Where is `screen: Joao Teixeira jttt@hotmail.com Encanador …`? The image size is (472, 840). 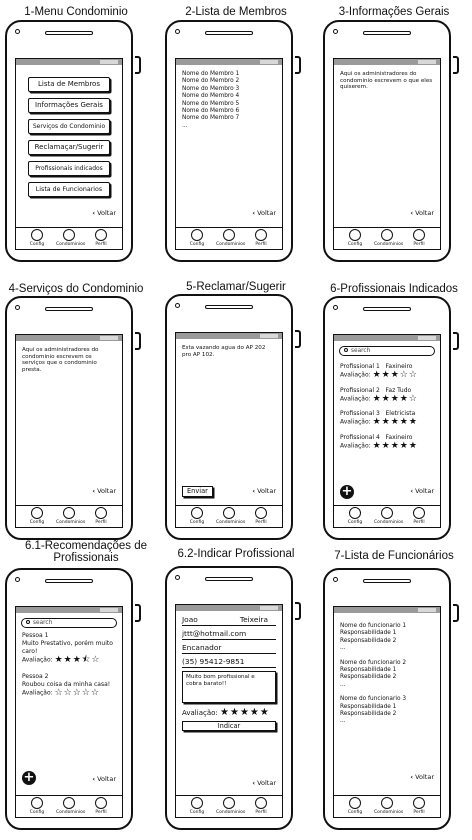 screen: Joao Teixeira jttt@hotmail.com Encanador … is located at coordinates (229, 711).